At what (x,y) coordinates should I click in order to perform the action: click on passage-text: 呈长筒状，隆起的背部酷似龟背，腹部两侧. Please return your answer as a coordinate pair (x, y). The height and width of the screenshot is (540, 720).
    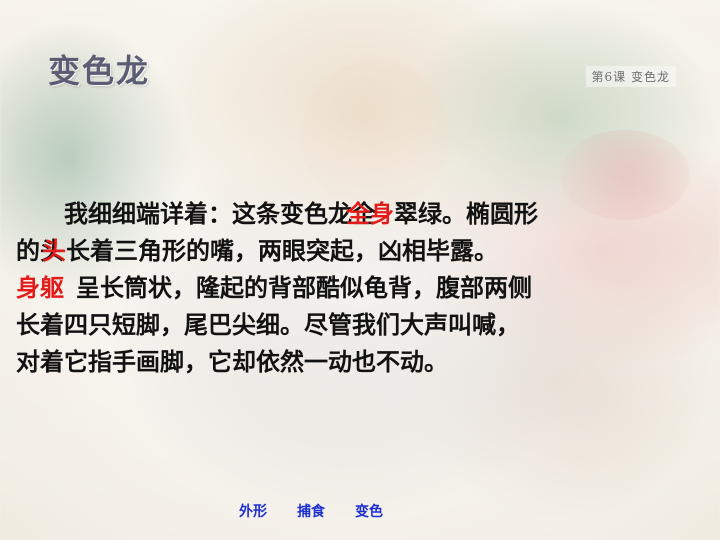
    Looking at the image, I should click on (304, 288).